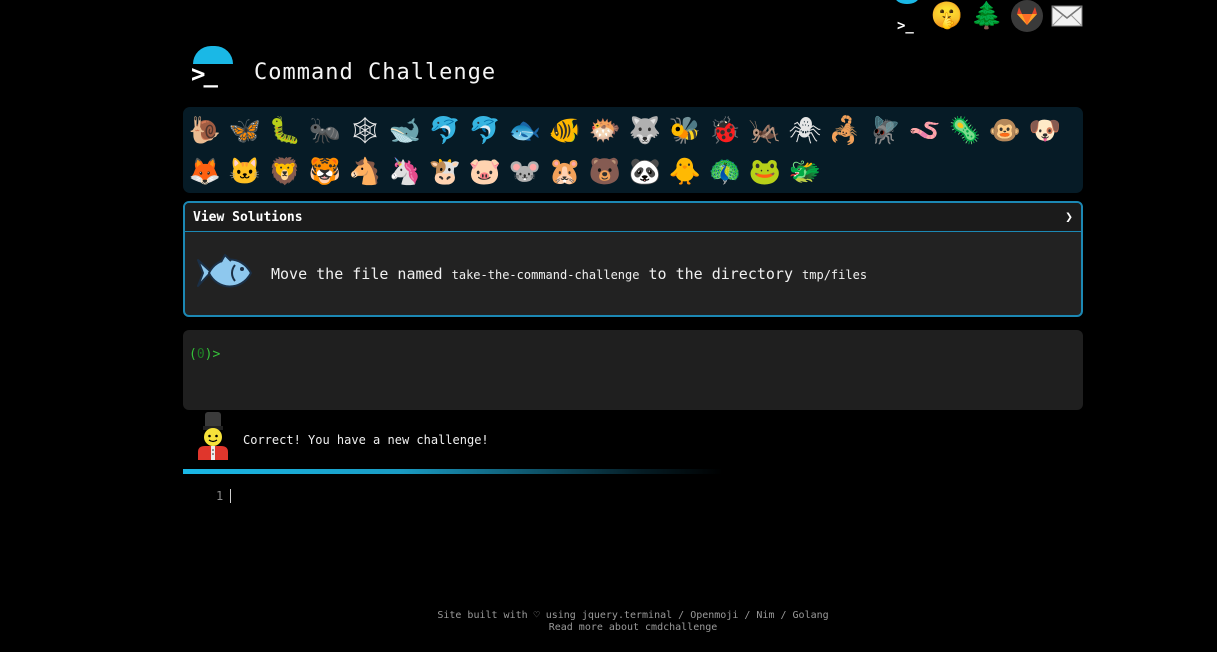 The width and height of the screenshot is (1217, 652). I want to click on challenge-creature-grid: 🐌 🦋 🐛 🐜 🕸 🐋 🐬 🐬 🐟 🐠 🐡 🐺 🐝 🐞 🦗 🕷 🦂 🪰 🪱 🦠 🐵 🐶 🦊 🐱 🦁 🐯 🐴 🦄 🐮 🐷 🐭 🐹 🐻 🐼 🐥 🦚 🐸 🐲, so click(633, 150).